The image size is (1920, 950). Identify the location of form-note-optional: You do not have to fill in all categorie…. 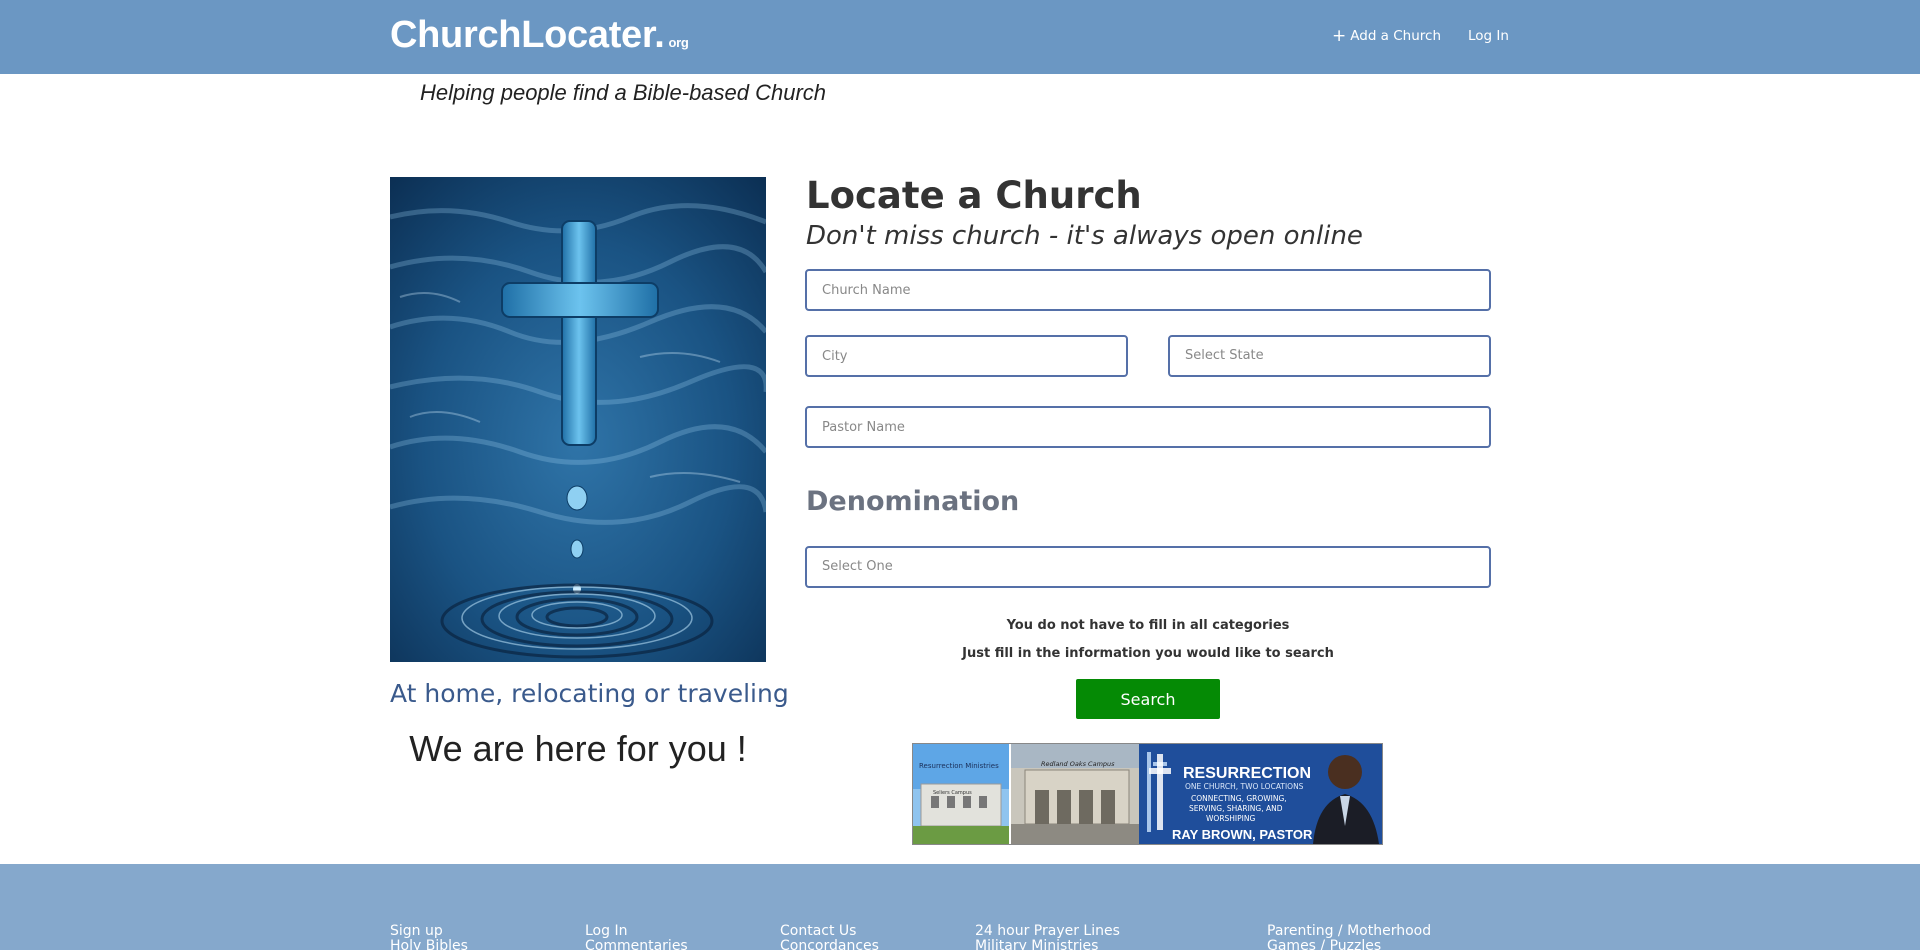
(1148, 625).